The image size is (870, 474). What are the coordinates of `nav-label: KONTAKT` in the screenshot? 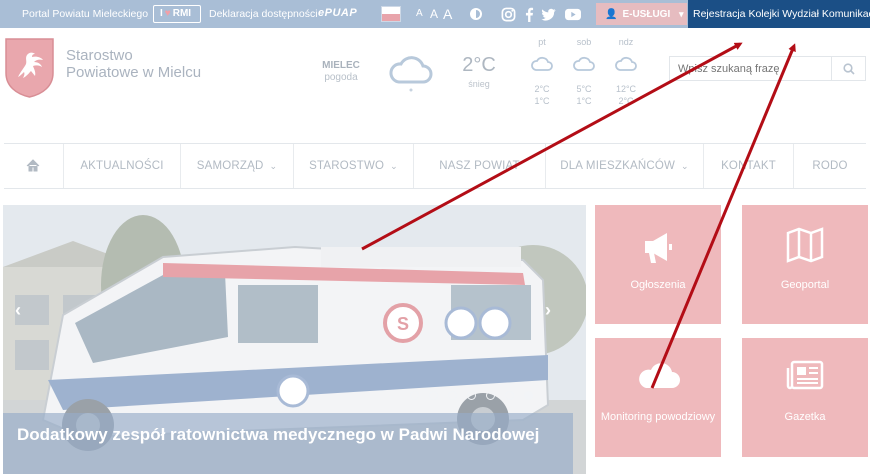 It's located at (748, 166).